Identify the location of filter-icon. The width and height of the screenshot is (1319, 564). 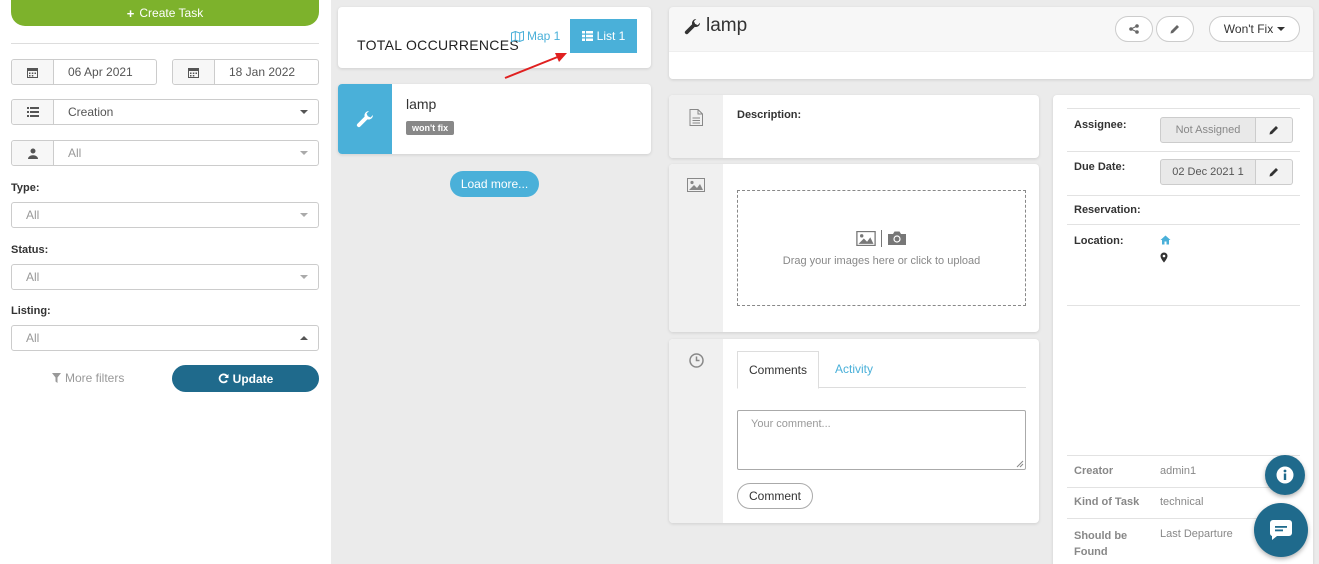
(56, 378).